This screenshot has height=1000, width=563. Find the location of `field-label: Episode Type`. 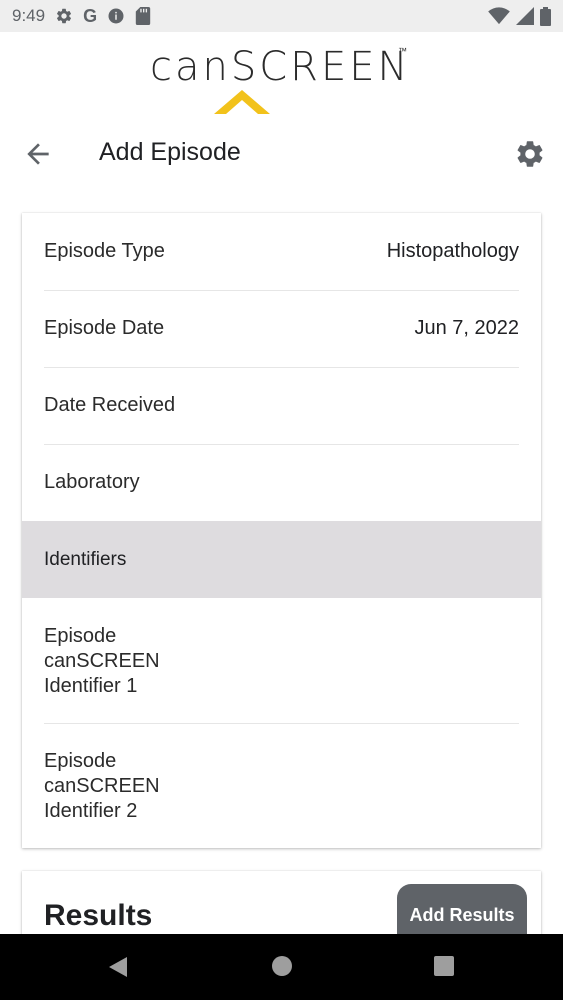

field-label: Episode Type is located at coordinates (104, 251).